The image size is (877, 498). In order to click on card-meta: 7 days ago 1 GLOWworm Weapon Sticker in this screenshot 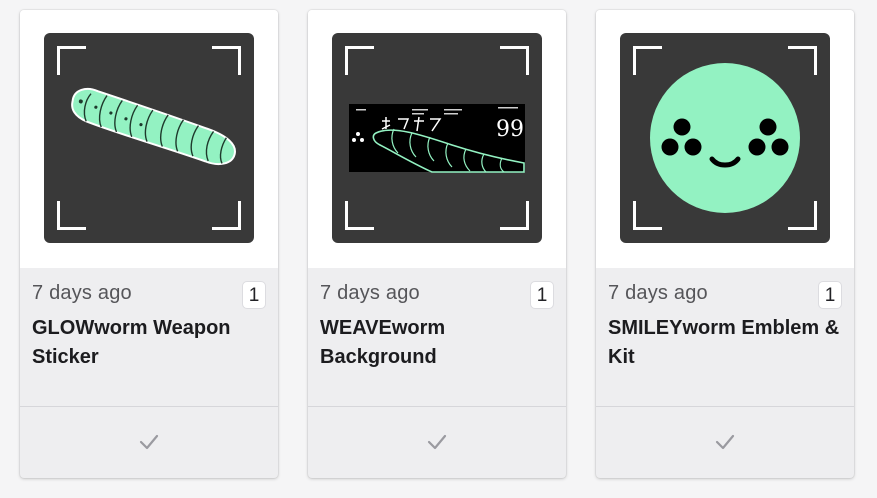, I will do `click(149, 337)`.